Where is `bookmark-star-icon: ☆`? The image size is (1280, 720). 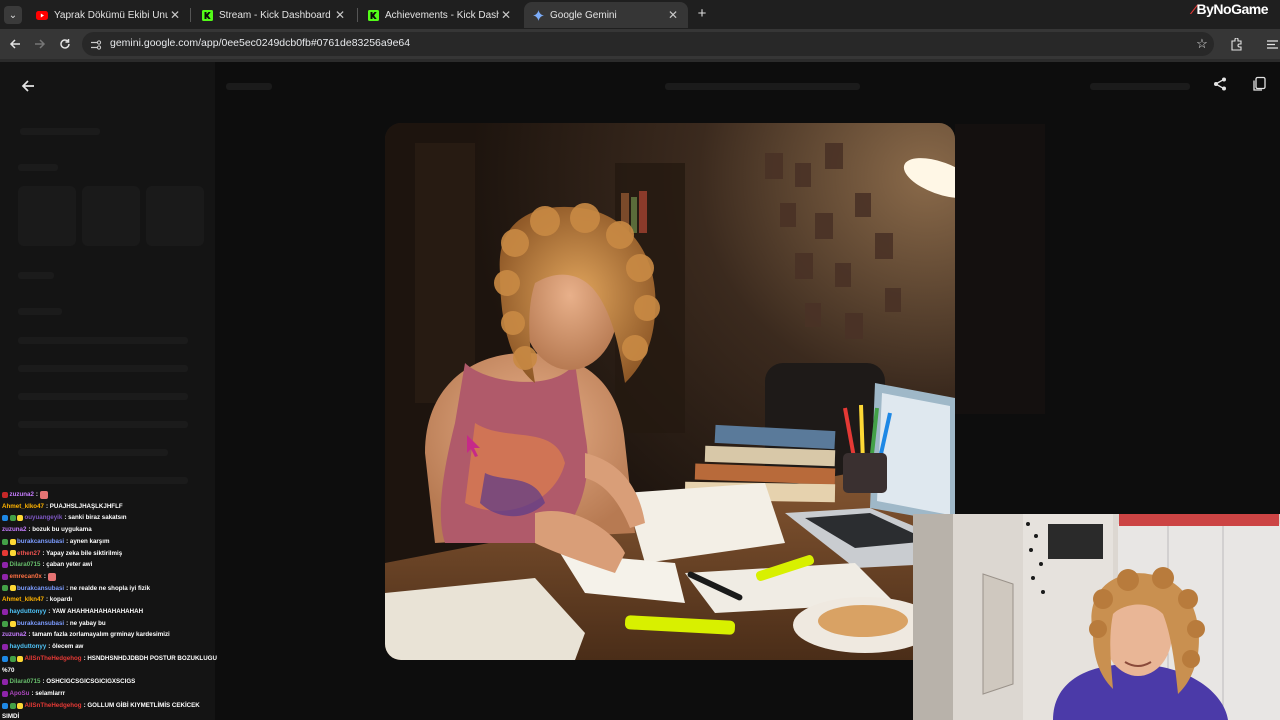 bookmark-star-icon: ☆ is located at coordinates (1202, 44).